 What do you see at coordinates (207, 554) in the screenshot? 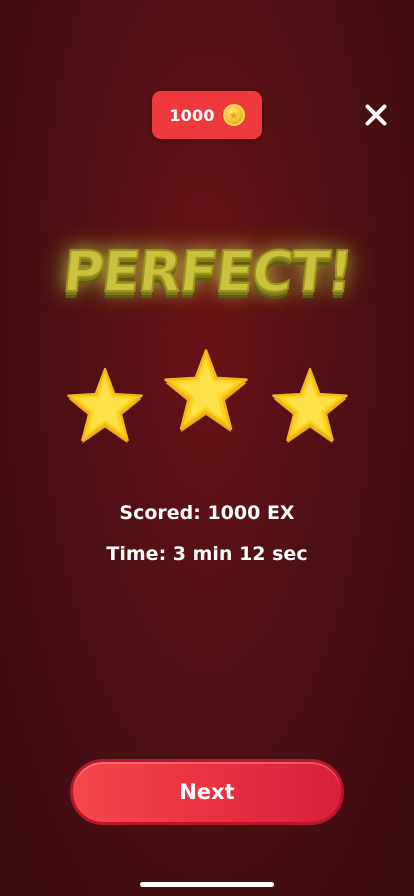
I see `time-text: Time: 3 min 12 sec` at bounding box center [207, 554].